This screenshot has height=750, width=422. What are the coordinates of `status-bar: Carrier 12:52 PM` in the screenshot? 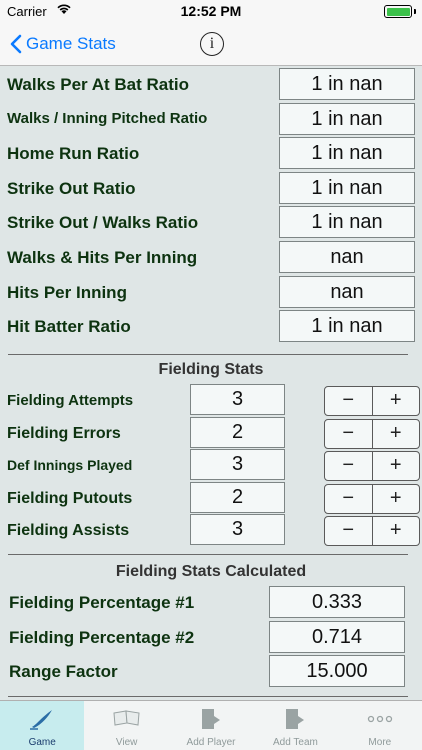 It's located at (211, 11).